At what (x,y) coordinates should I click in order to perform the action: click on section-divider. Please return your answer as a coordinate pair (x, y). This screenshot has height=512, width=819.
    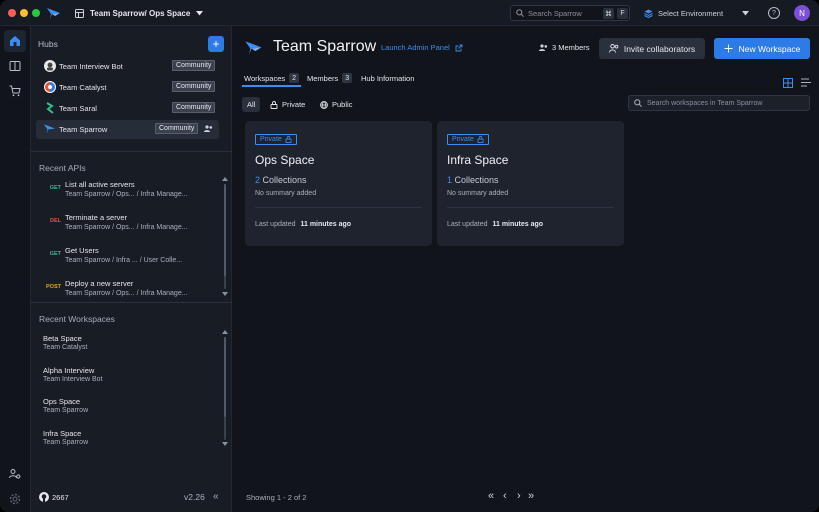
    Looking at the image, I should click on (131, 302).